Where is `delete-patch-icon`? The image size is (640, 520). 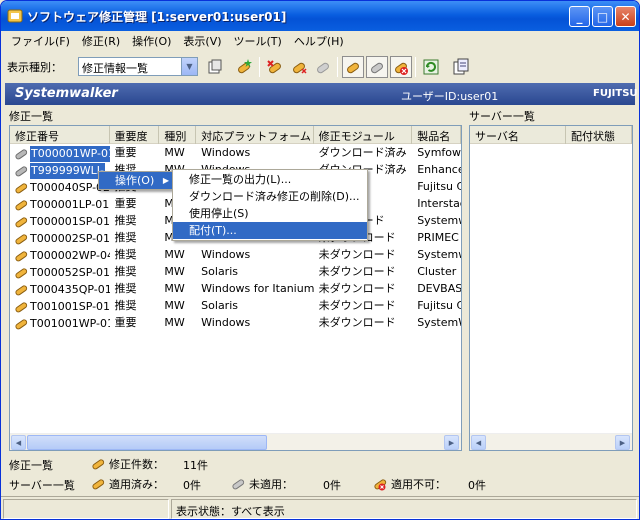 delete-patch-icon is located at coordinates (275, 67).